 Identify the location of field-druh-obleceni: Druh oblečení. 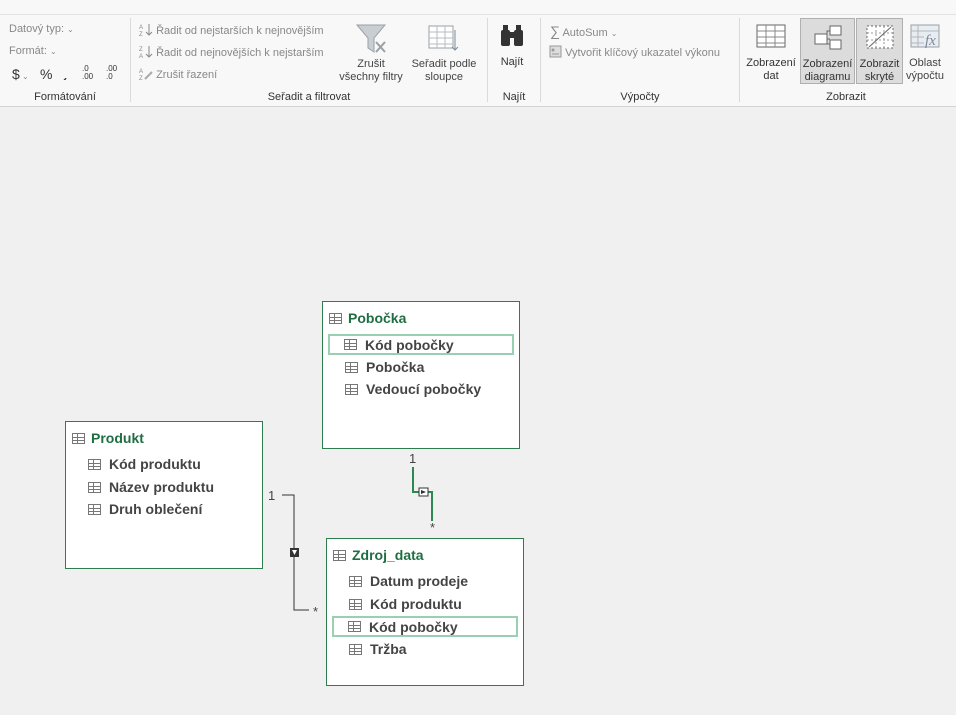
(145, 509).